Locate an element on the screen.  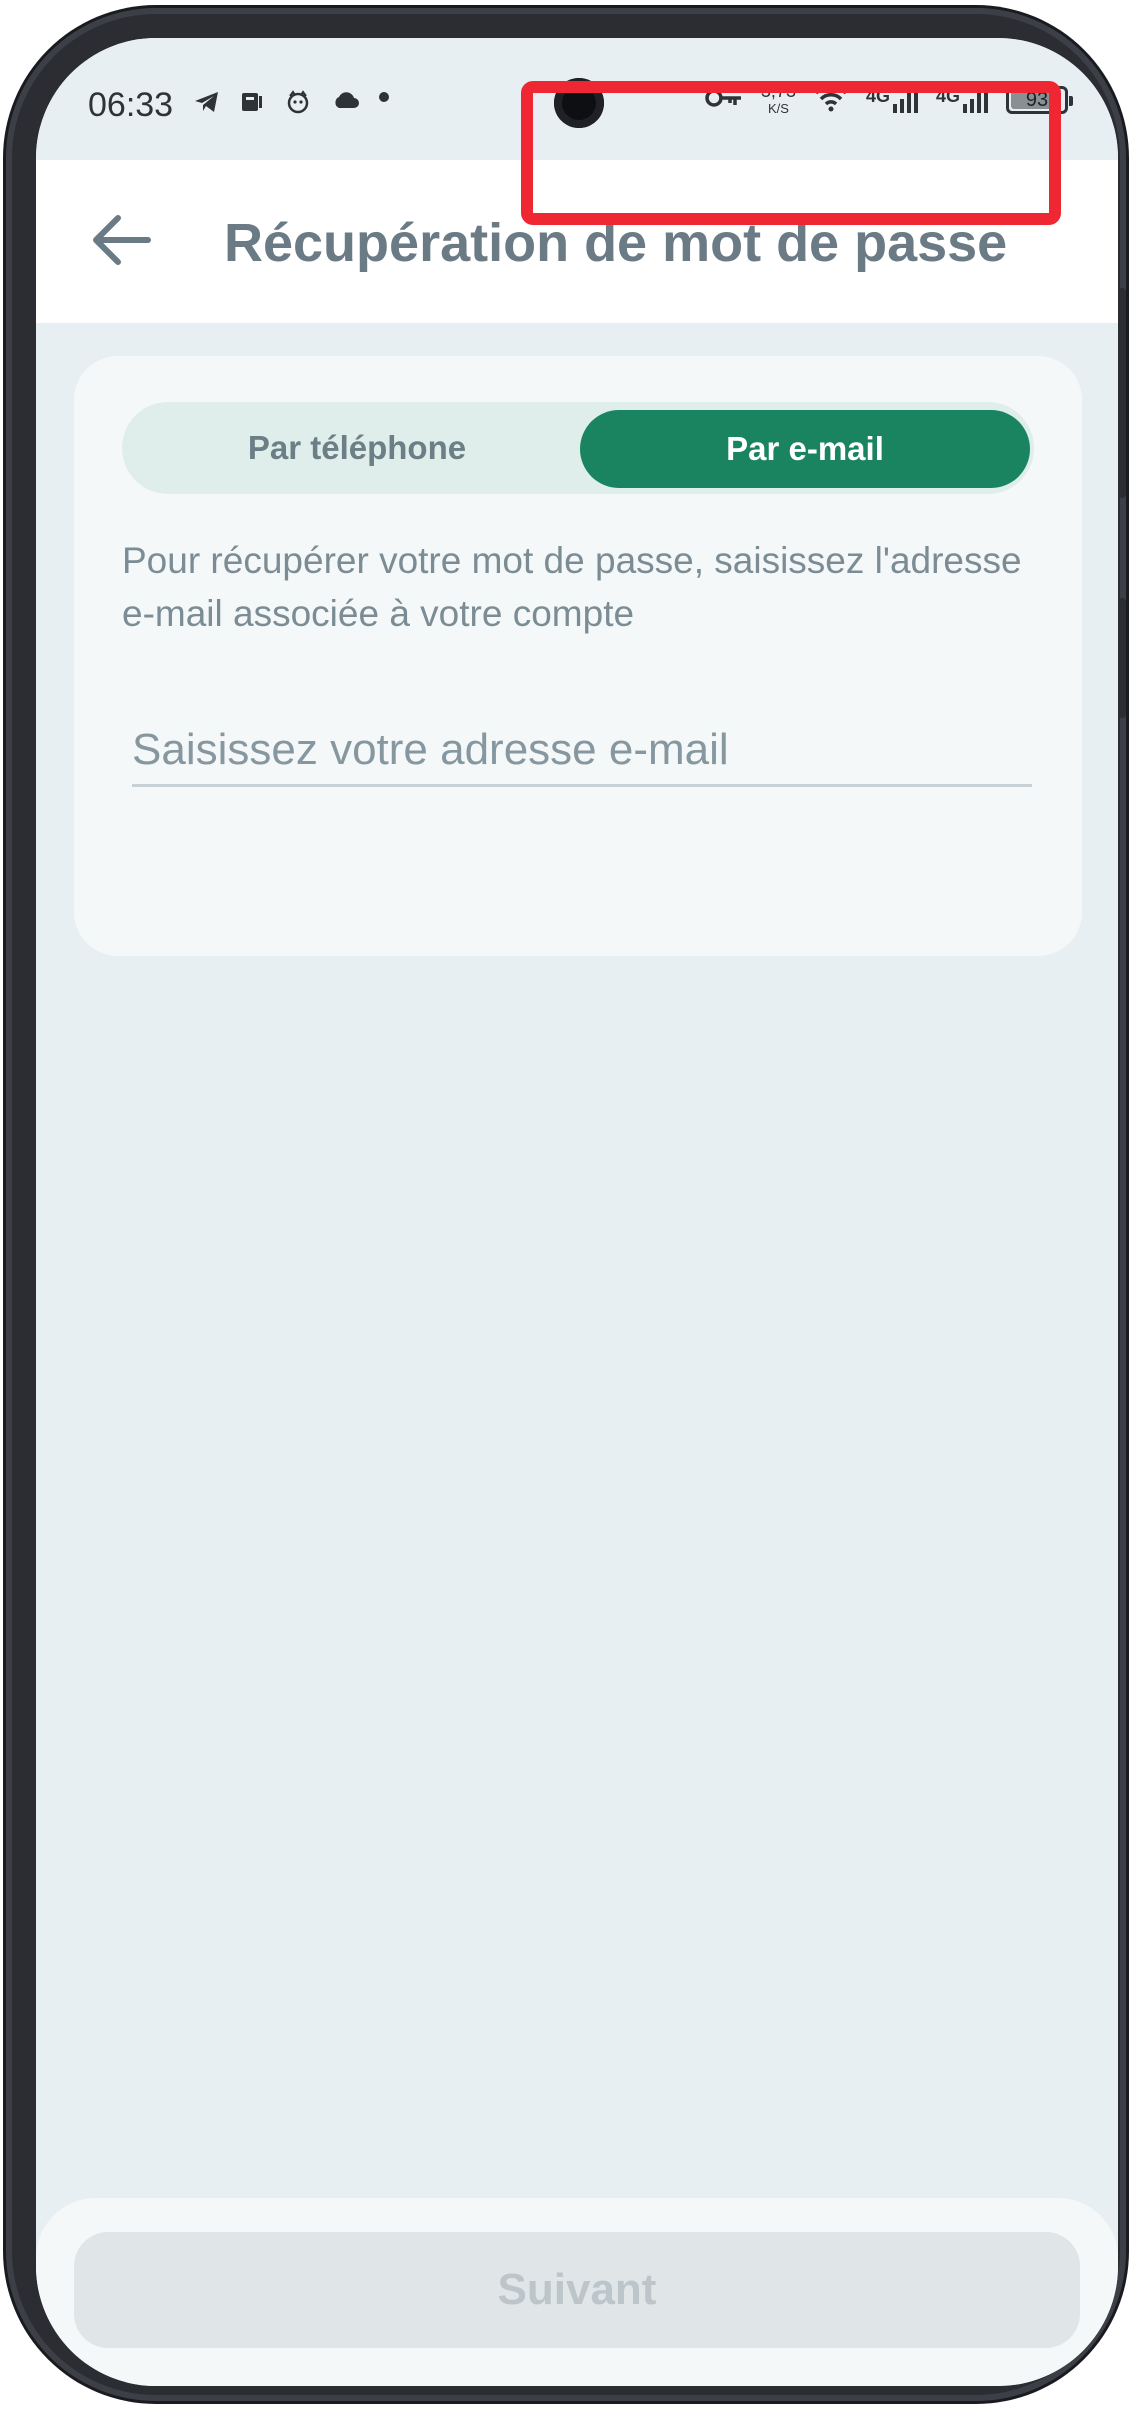
volume-button is located at coordinates (1122, 393).